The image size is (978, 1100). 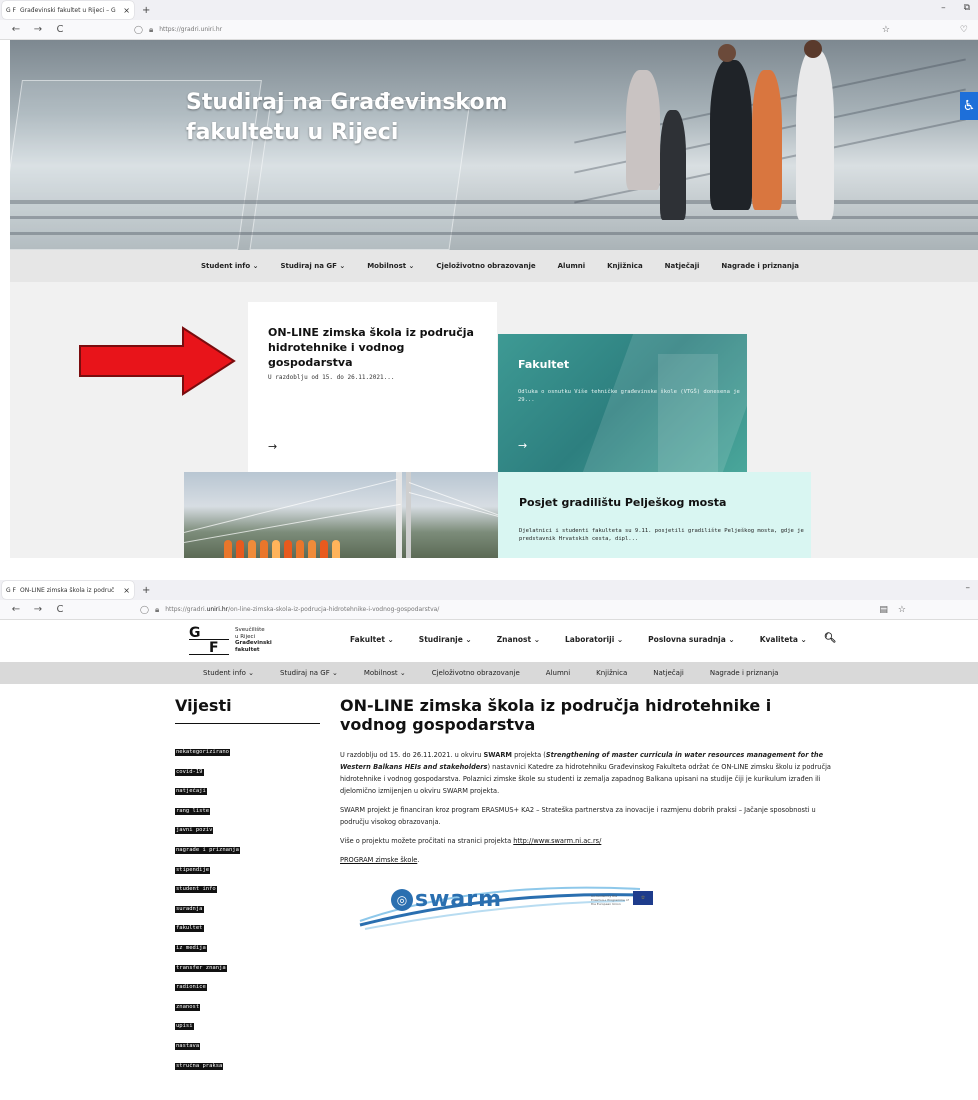 What do you see at coordinates (445, 639) in the screenshot?
I see `nav-item-studiranje: Studiranje ⌄` at bounding box center [445, 639].